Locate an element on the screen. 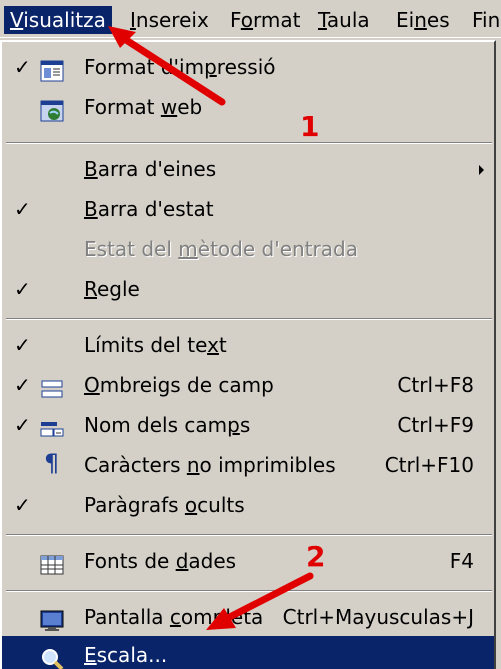 This screenshot has height=669, width=501. menu-item-label: Barra d'eines is located at coordinates (150, 169).